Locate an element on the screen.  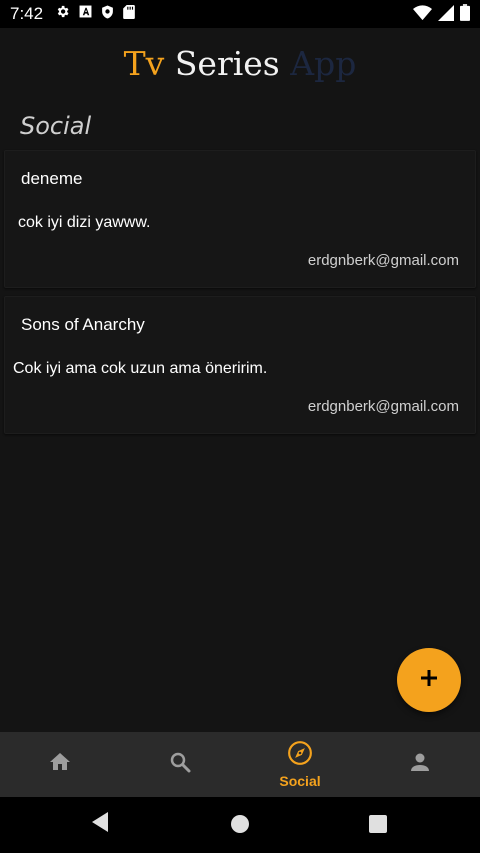
wifi-icon is located at coordinates (422, 15).